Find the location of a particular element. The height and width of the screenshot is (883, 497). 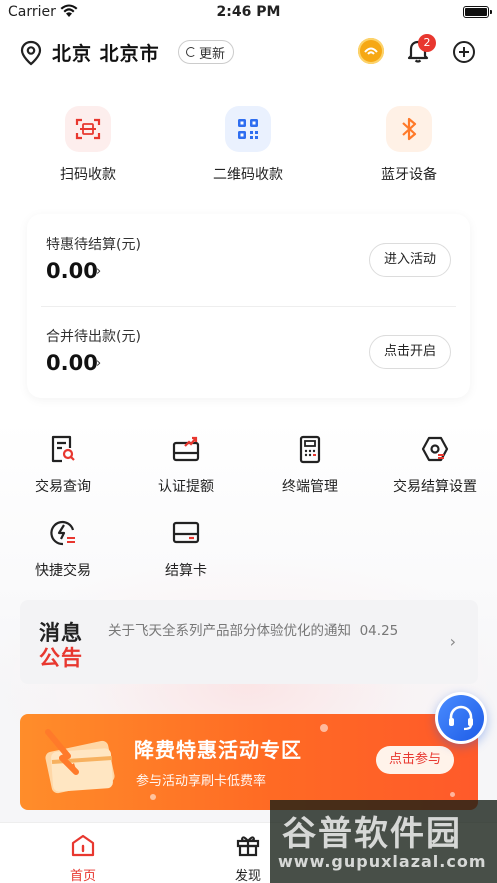

status-bar: Carrier 2:46 PM is located at coordinates (248, 13).